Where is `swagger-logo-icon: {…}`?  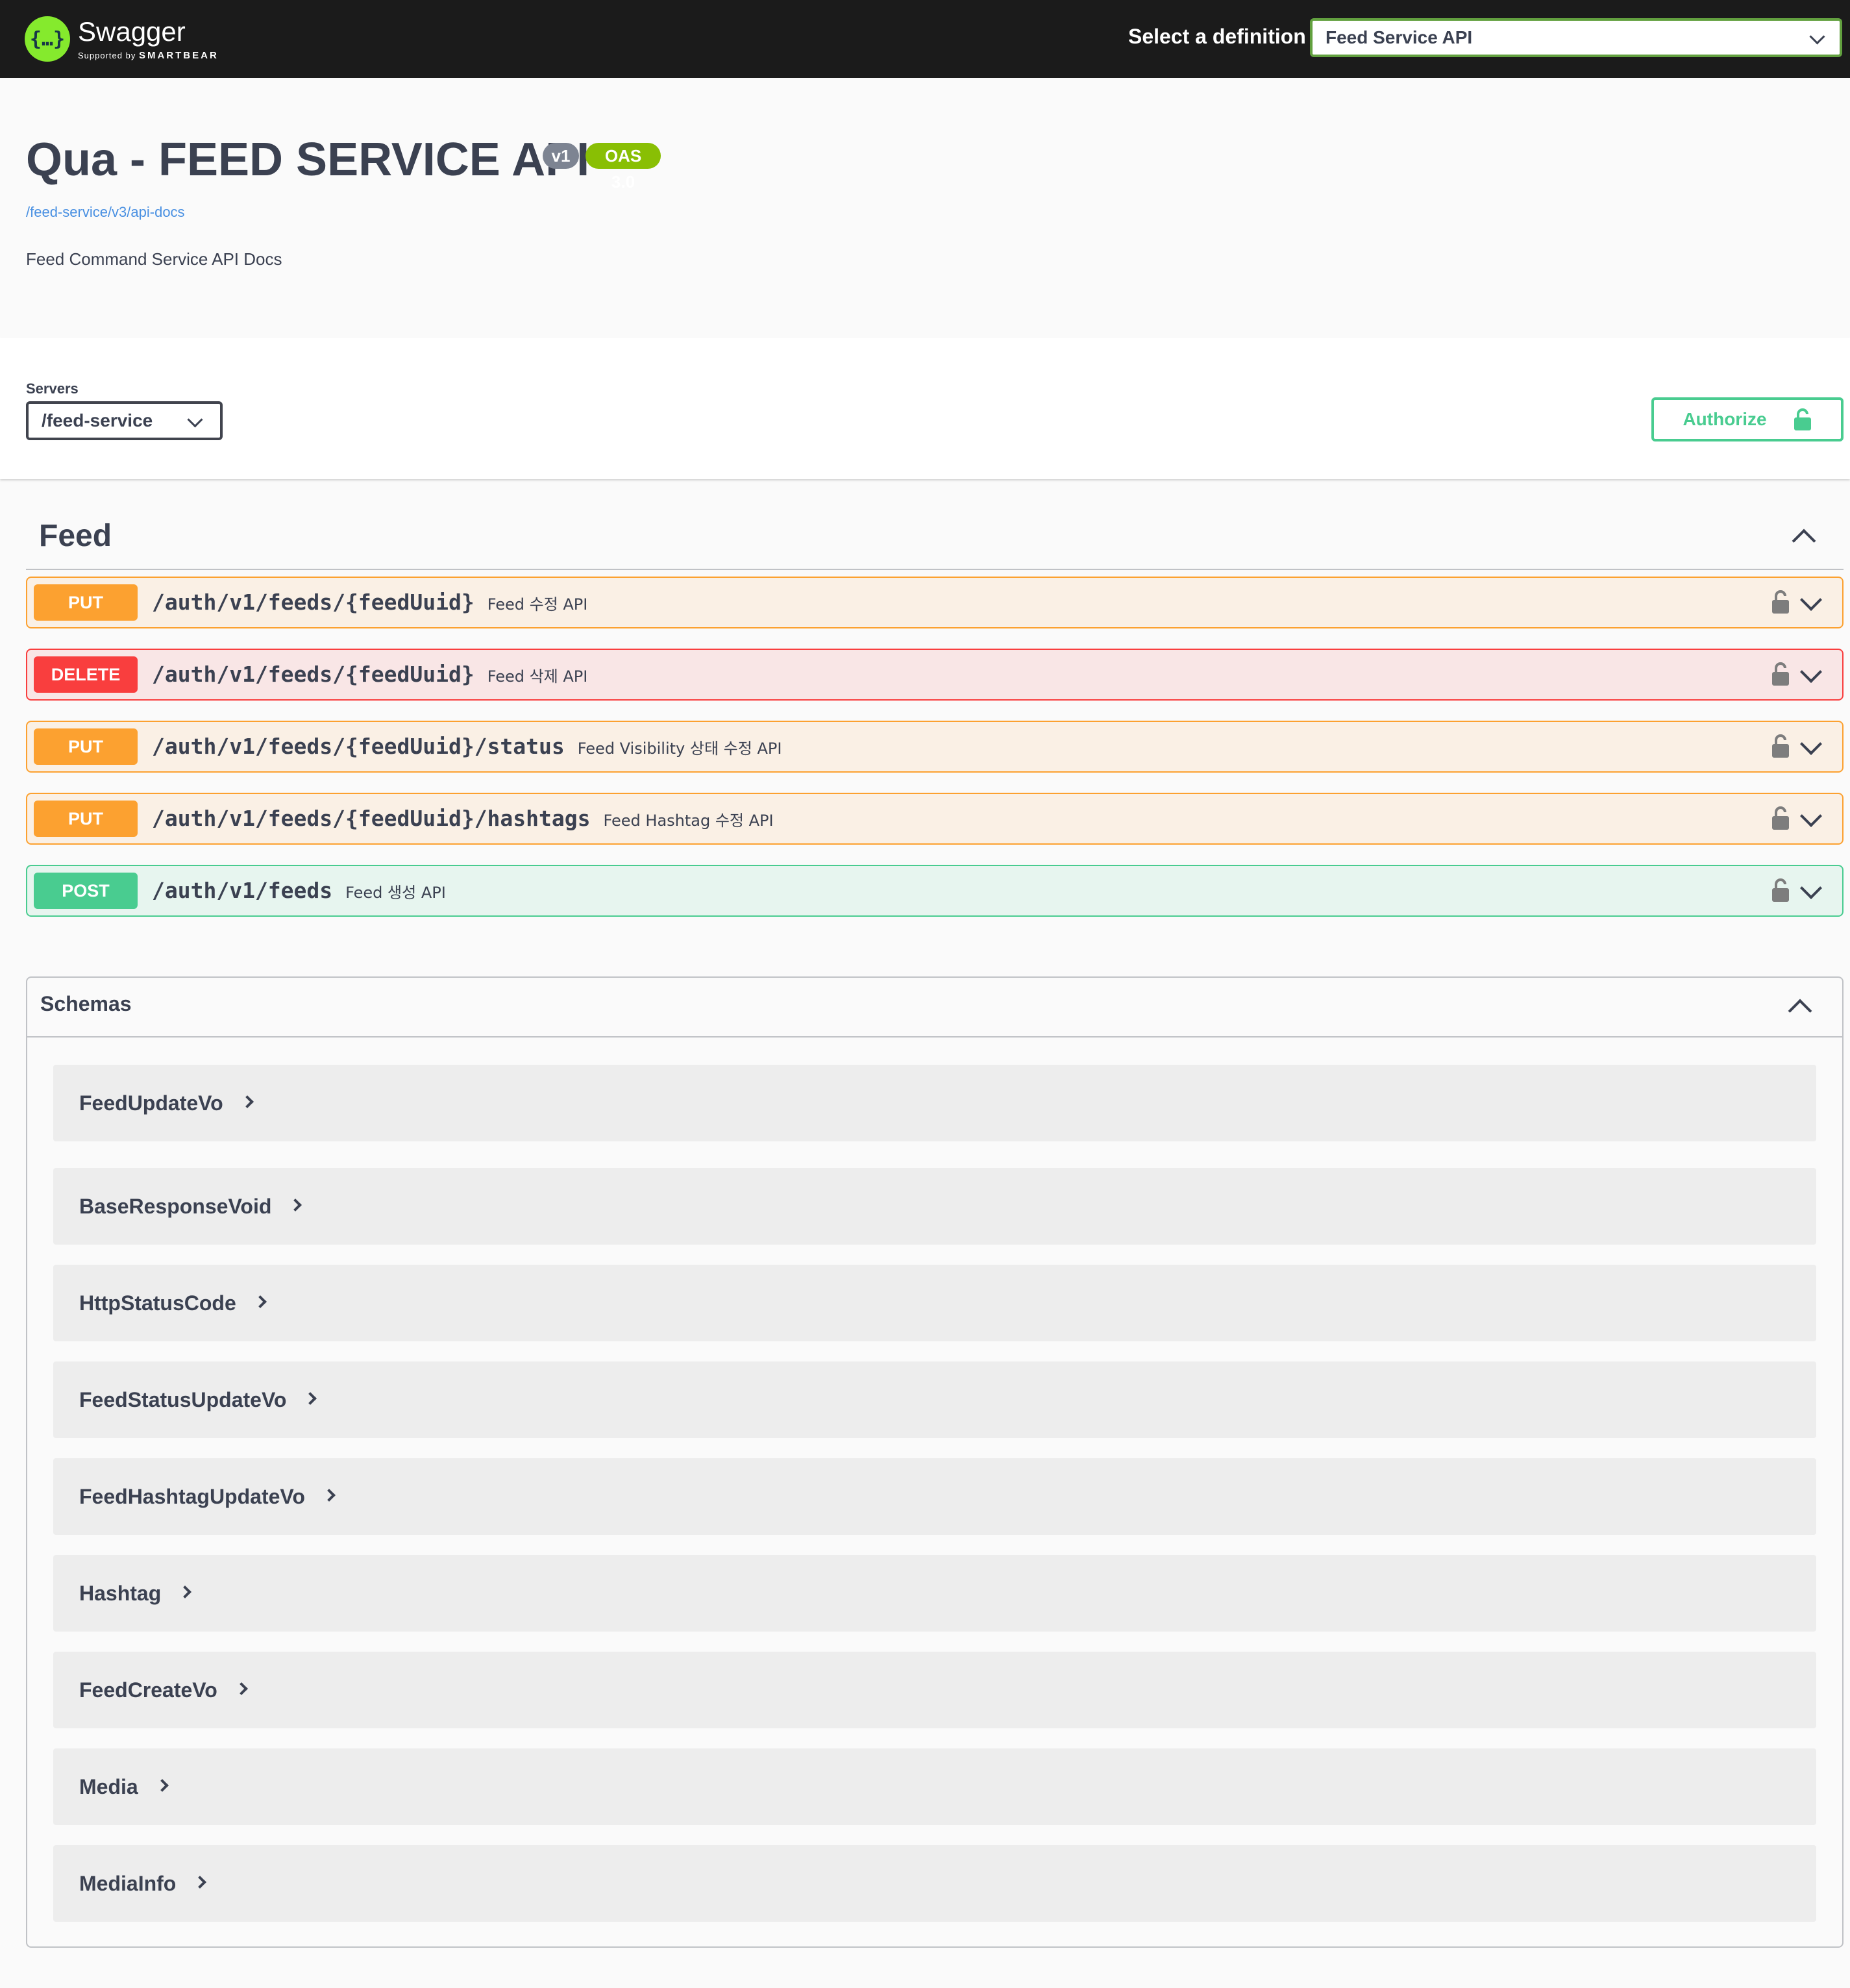 swagger-logo-icon: {…} is located at coordinates (47, 39).